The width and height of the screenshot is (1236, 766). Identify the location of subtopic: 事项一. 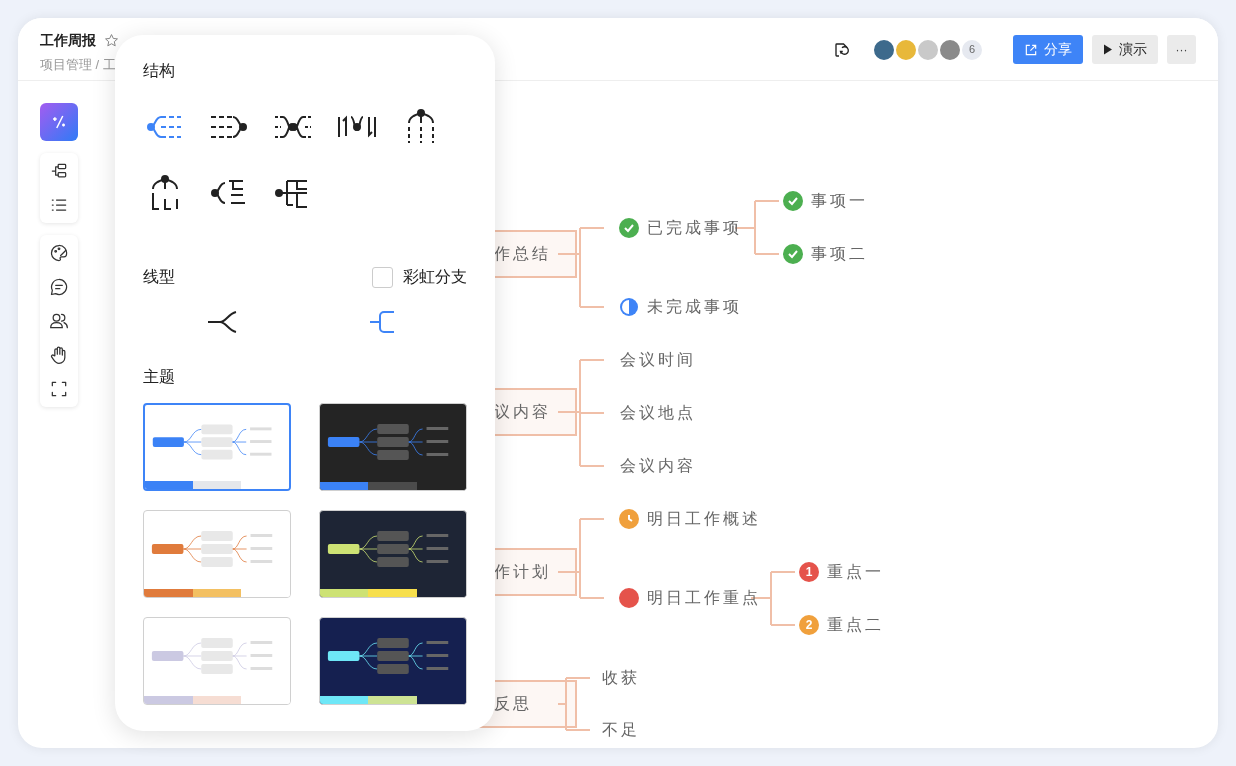
(839, 201).